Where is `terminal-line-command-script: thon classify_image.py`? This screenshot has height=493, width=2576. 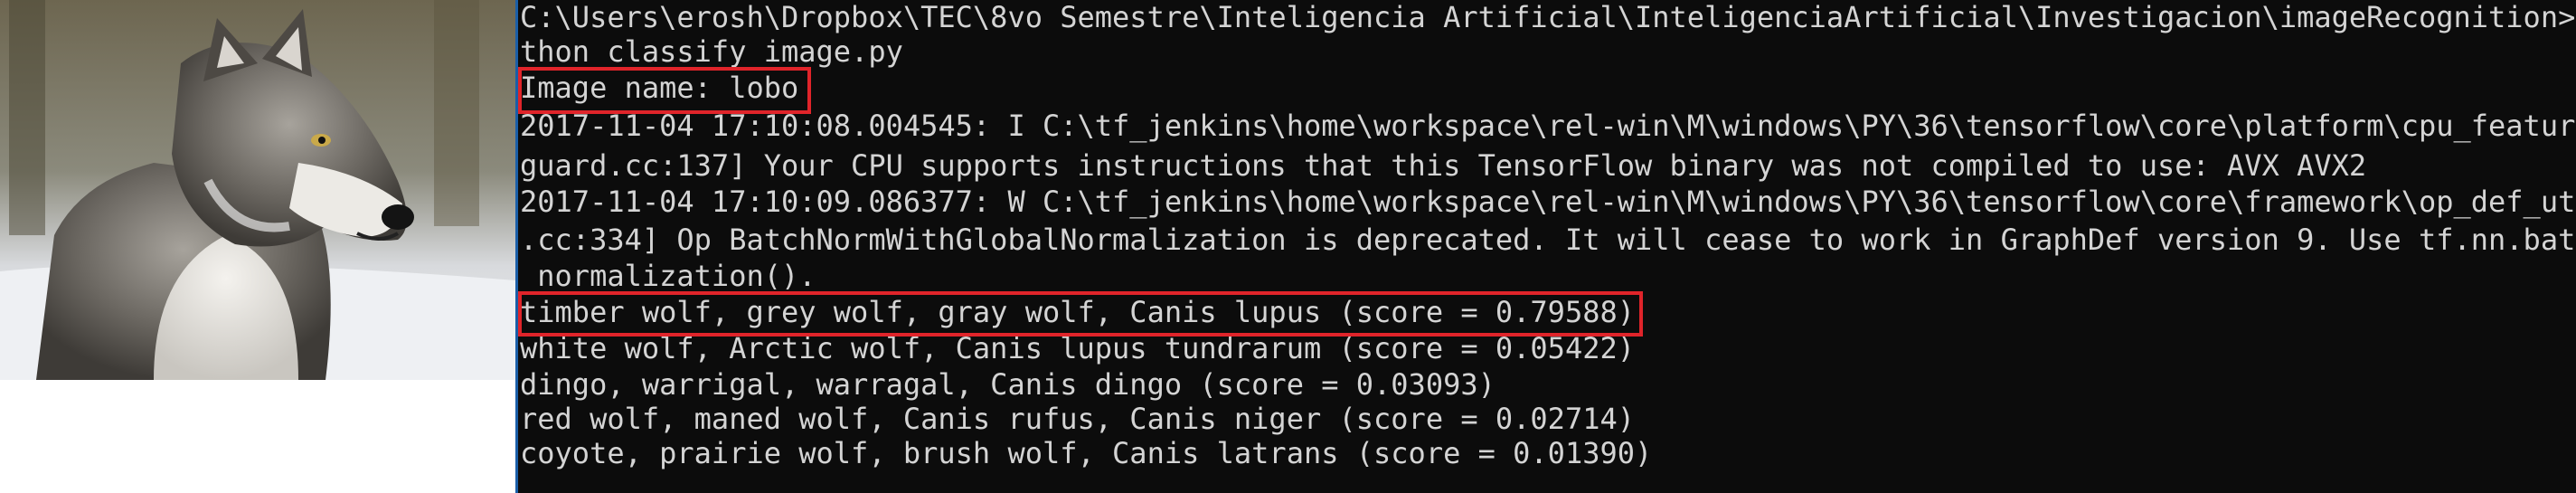 terminal-line-command-script: thon classify_image.py is located at coordinates (711, 52).